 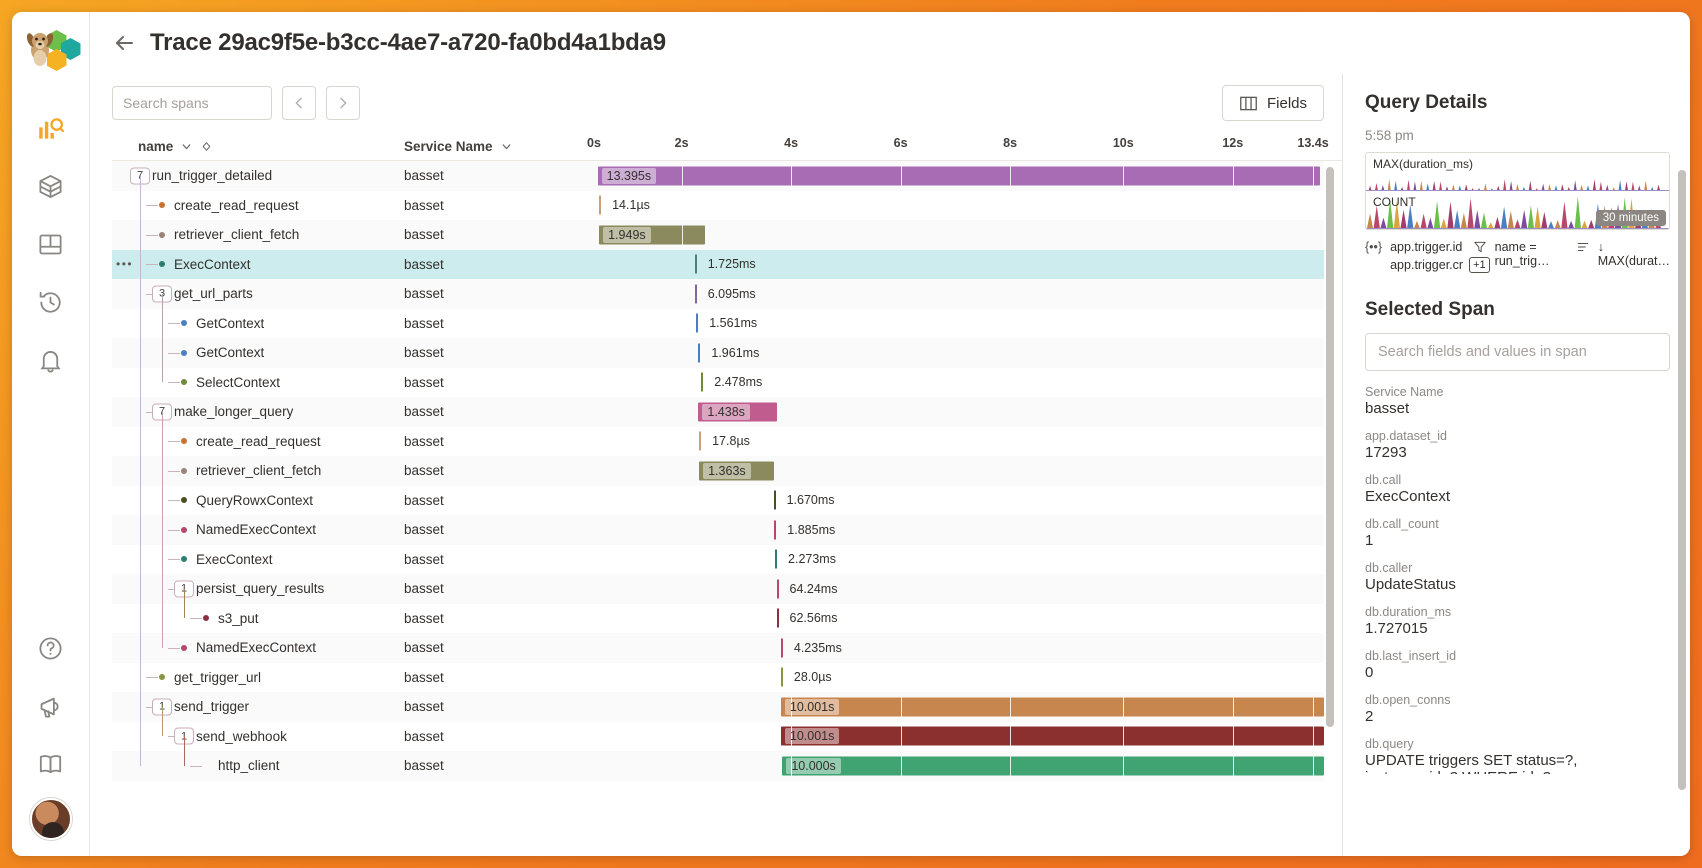 What do you see at coordinates (1389, 135) in the screenshot?
I see `query-details-timestamp: 5:58 pm` at bounding box center [1389, 135].